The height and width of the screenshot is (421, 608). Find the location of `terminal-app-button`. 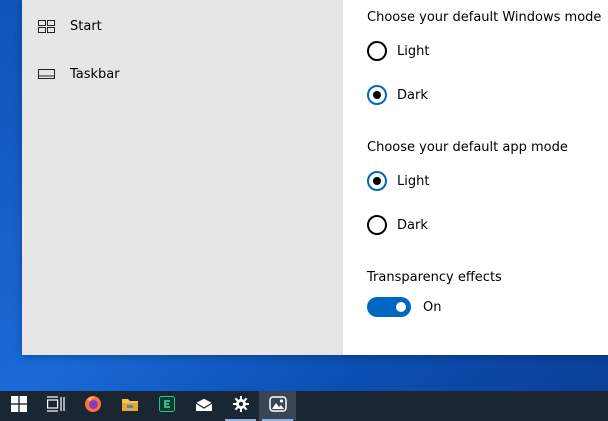

terminal-app-button is located at coordinates (166, 406).